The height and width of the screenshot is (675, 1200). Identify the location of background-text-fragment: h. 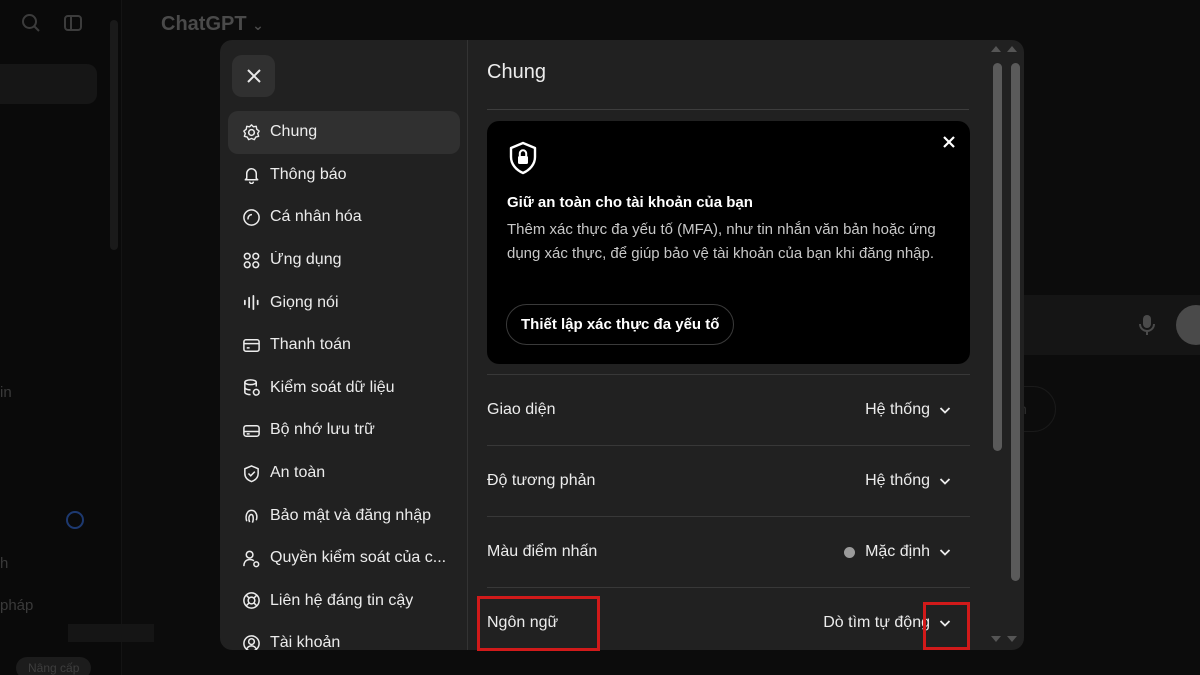
(4, 563).